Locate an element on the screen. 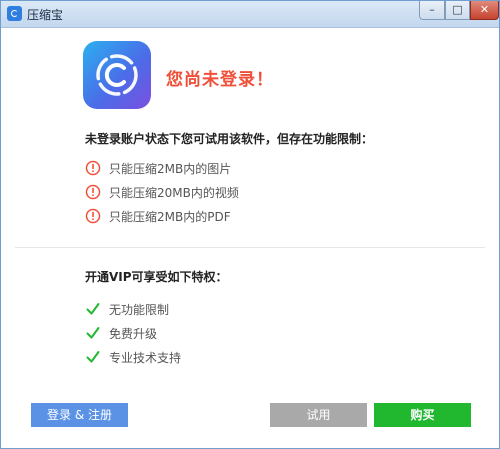 This screenshot has width=500, height=449. compress-logo-icon is located at coordinates (117, 75).